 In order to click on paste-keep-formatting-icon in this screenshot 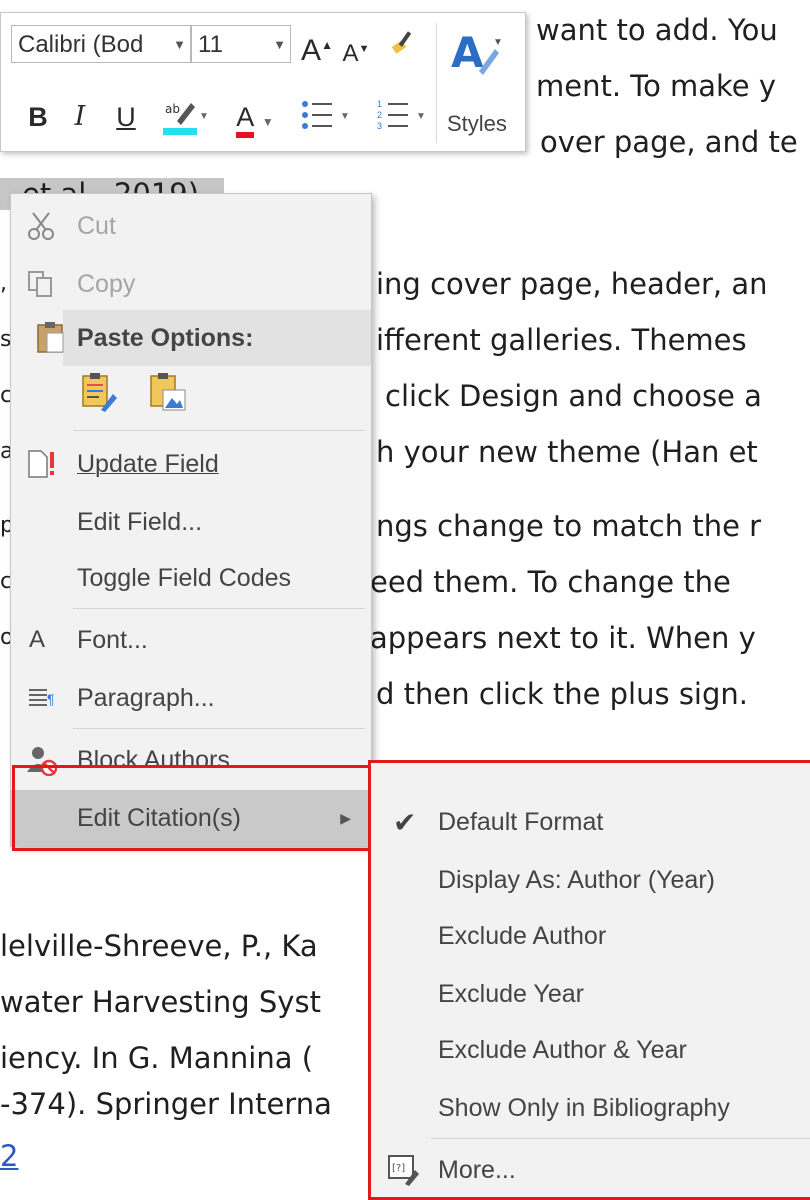, I will do `click(99, 392)`.